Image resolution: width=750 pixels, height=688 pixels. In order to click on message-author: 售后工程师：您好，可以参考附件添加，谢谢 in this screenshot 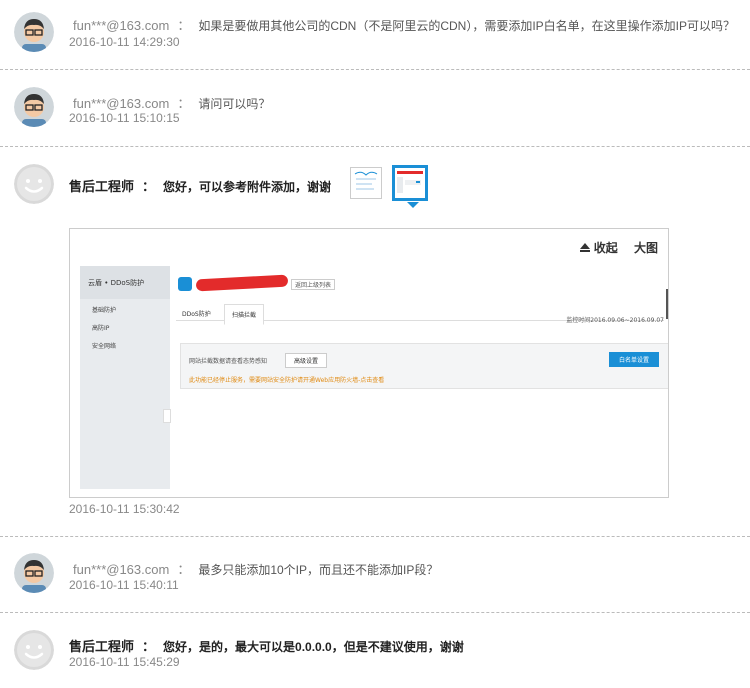, I will do `click(200, 186)`.